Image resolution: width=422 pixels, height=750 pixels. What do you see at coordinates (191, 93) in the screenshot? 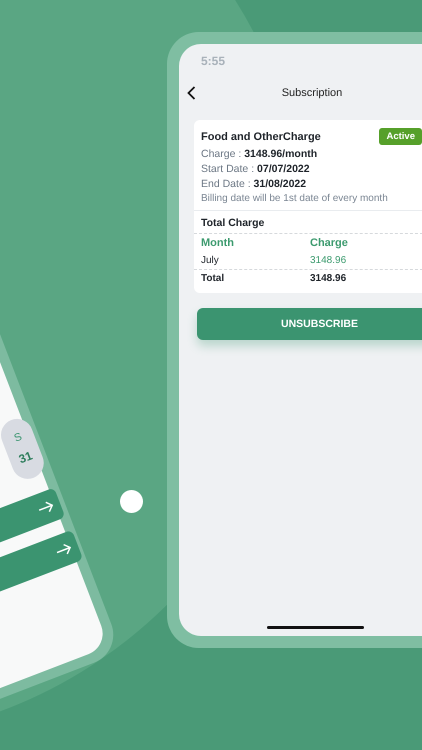
I see `back-icon` at bounding box center [191, 93].